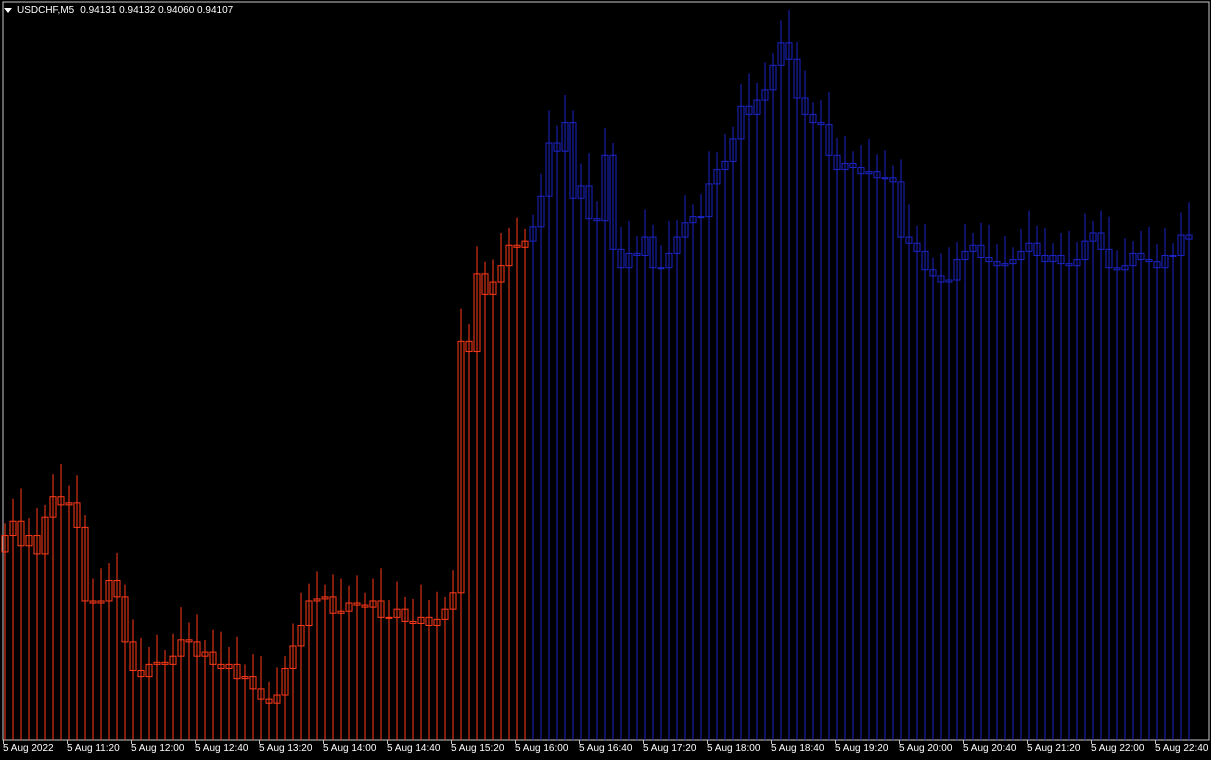 The width and height of the screenshot is (1211, 760). Describe the element at coordinates (542, 748) in the screenshot. I see `time-tick-label: 5 Aug 16:00` at that location.